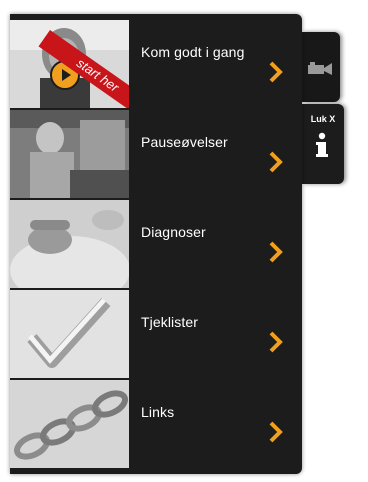 This screenshot has width=368, height=482. I want to click on close-label: Luk X, so click(323, 119).